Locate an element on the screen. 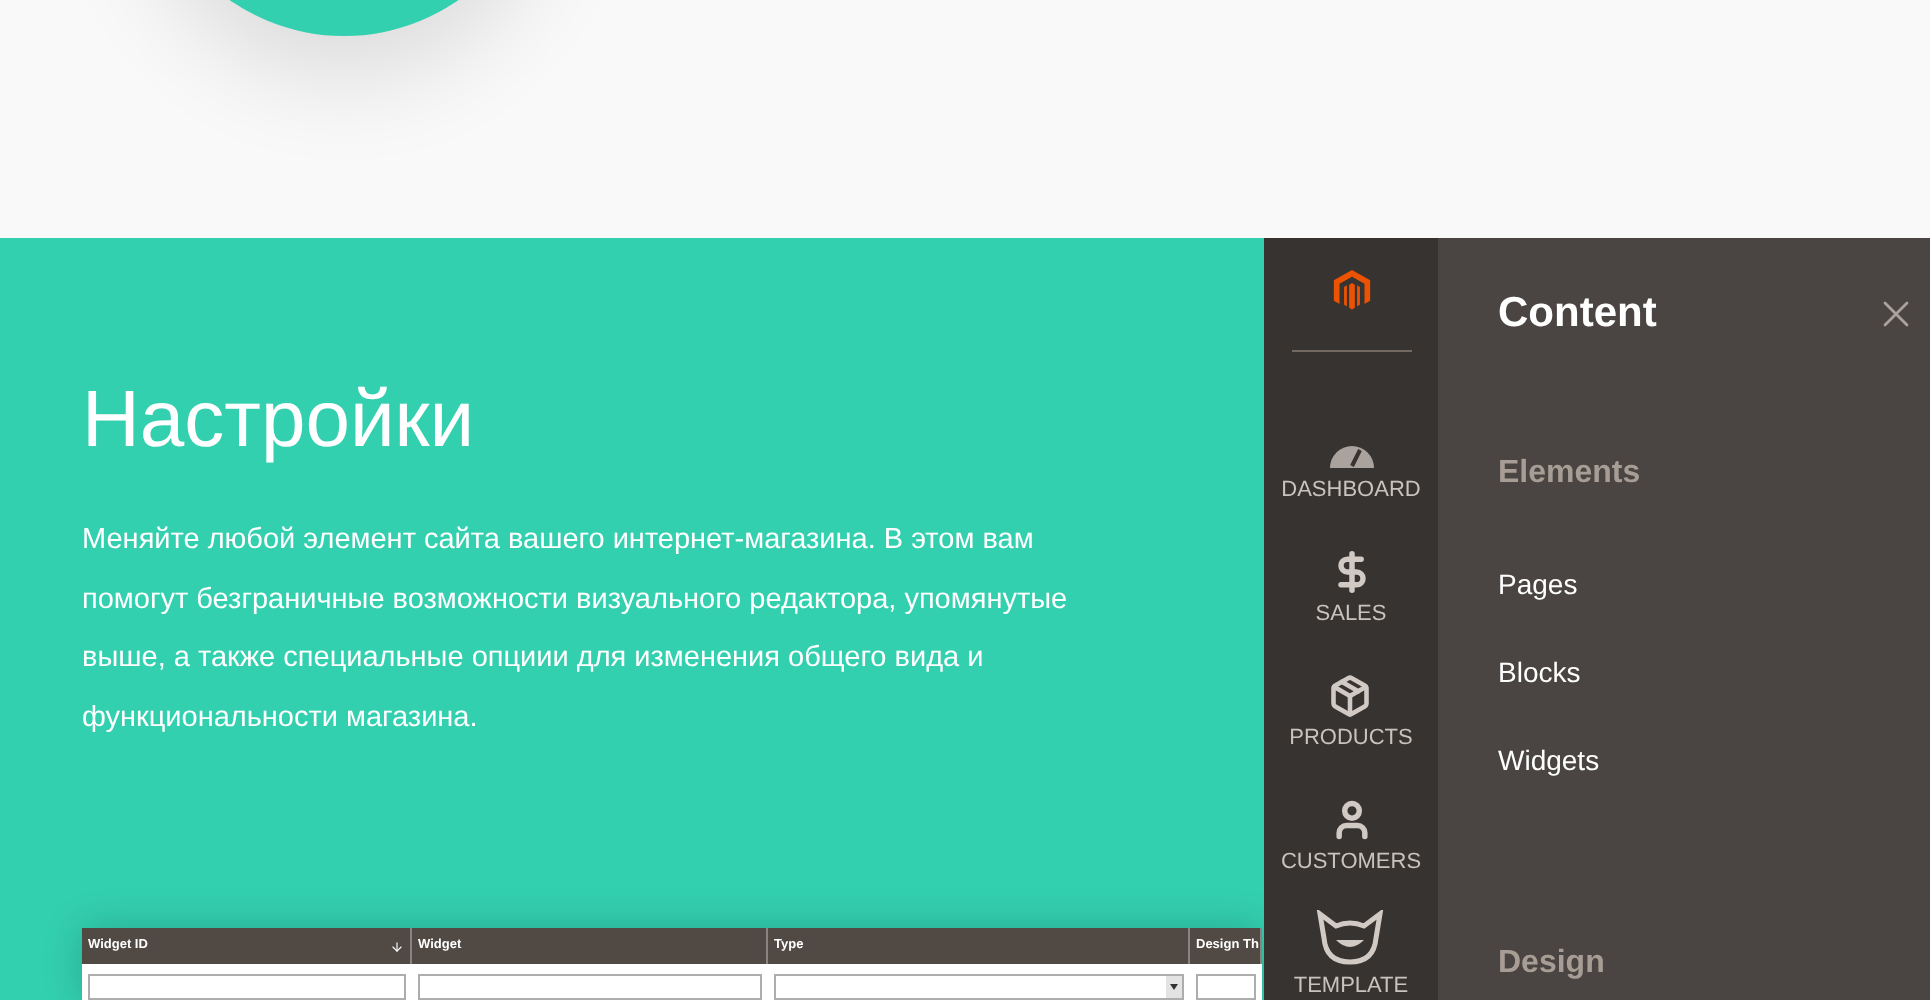 This screenshot has width=1930, height=1000. caret-icon is located at coordinates (1174, 987).